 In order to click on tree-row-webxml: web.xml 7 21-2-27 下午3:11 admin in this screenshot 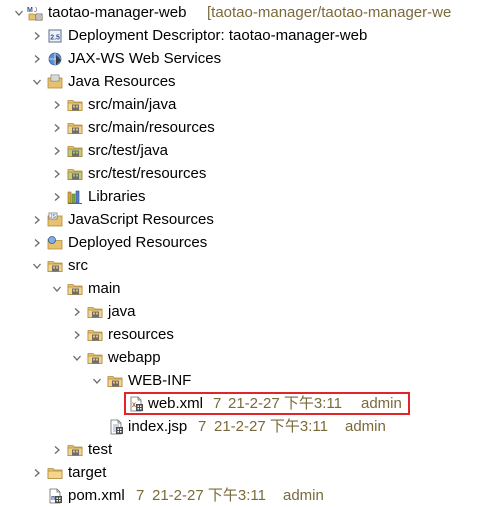, I will do `click(239, 403)`.